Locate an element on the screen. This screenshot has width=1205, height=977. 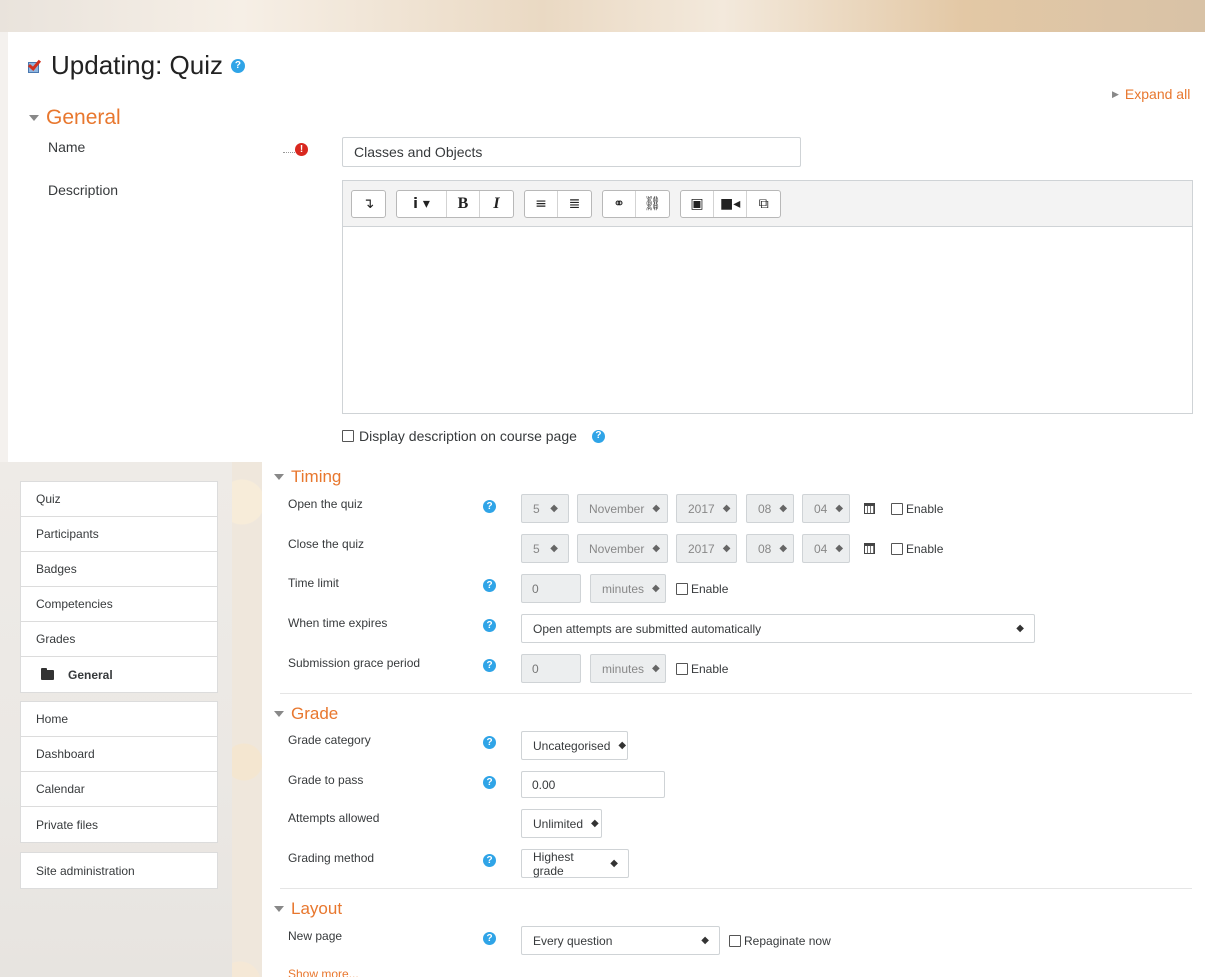
select-value: 08 is located at coordinates (765, 508).